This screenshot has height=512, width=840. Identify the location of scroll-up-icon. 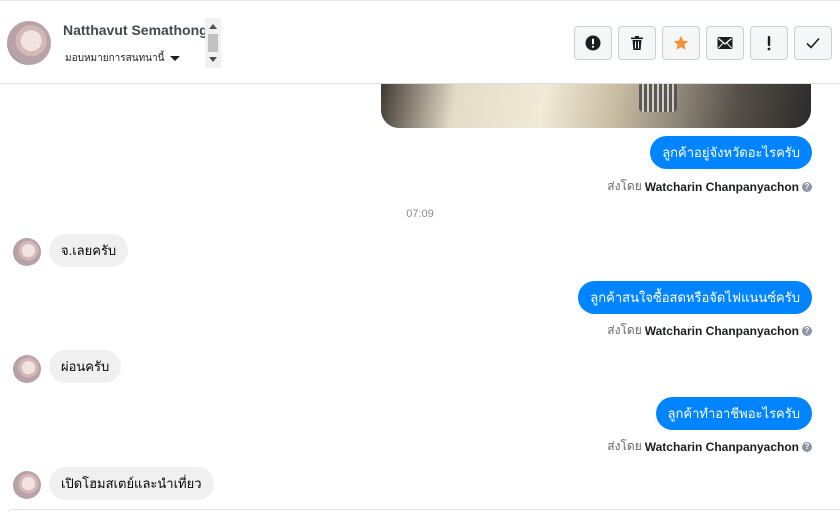
(213, 26).